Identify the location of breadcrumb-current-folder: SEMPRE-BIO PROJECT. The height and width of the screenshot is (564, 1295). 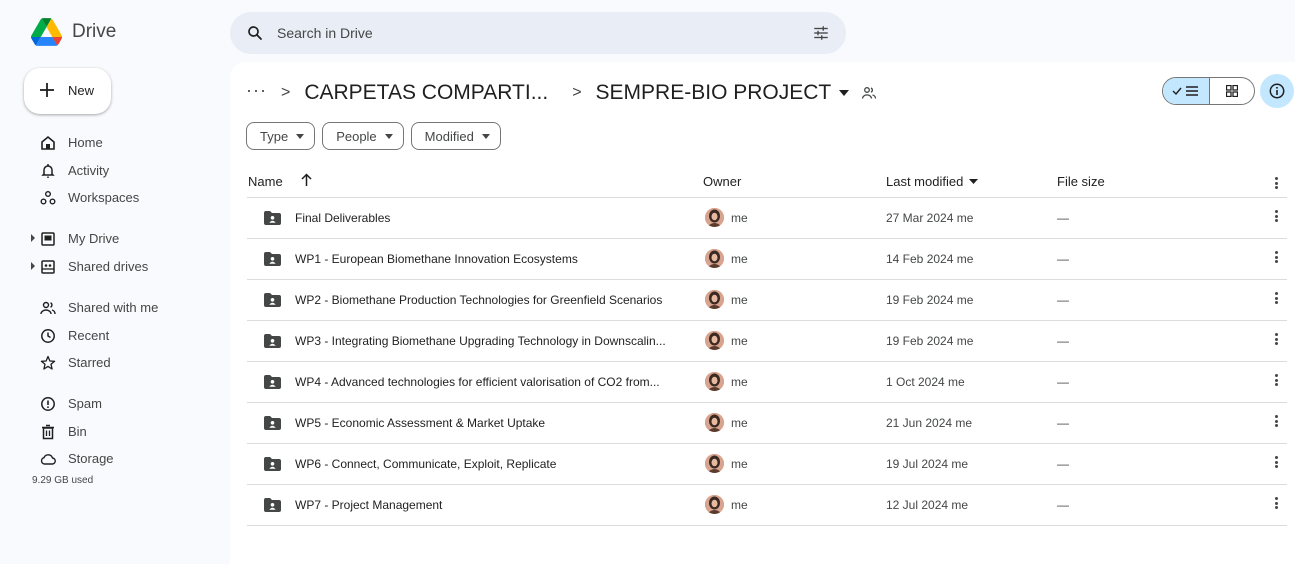
(714, 93).